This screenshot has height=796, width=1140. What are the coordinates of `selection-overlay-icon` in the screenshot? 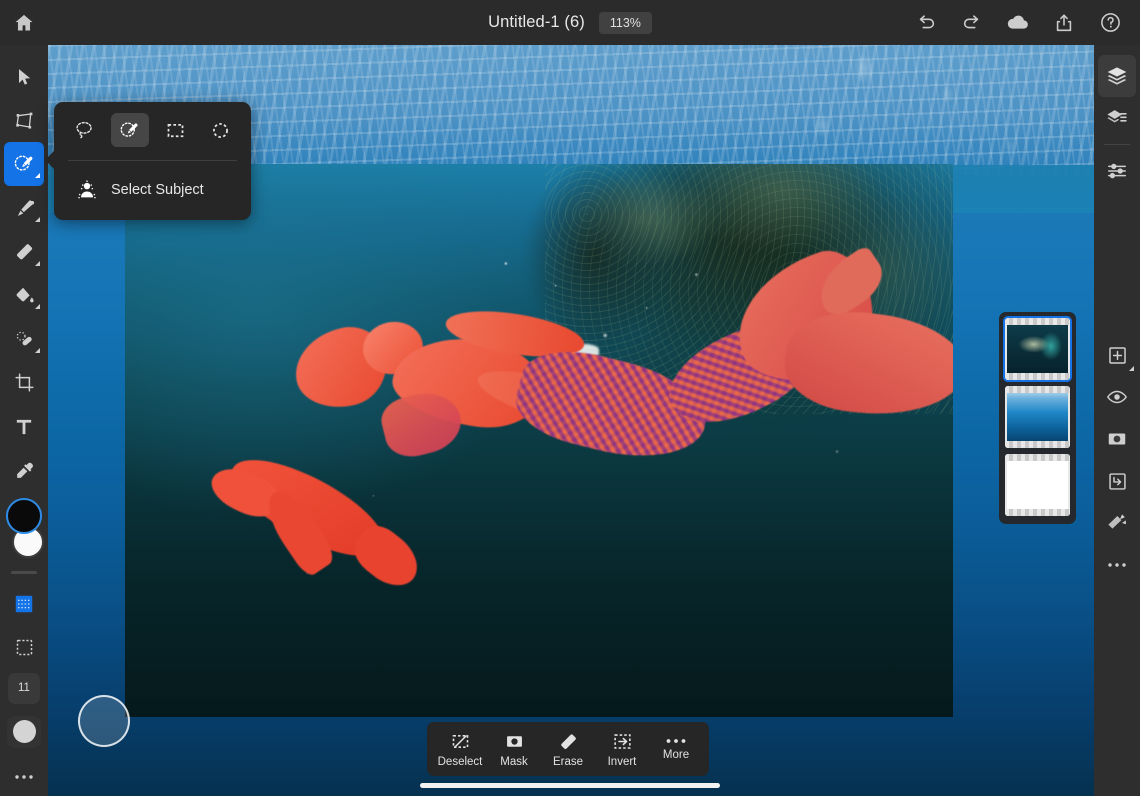 It's located at (24, 604).